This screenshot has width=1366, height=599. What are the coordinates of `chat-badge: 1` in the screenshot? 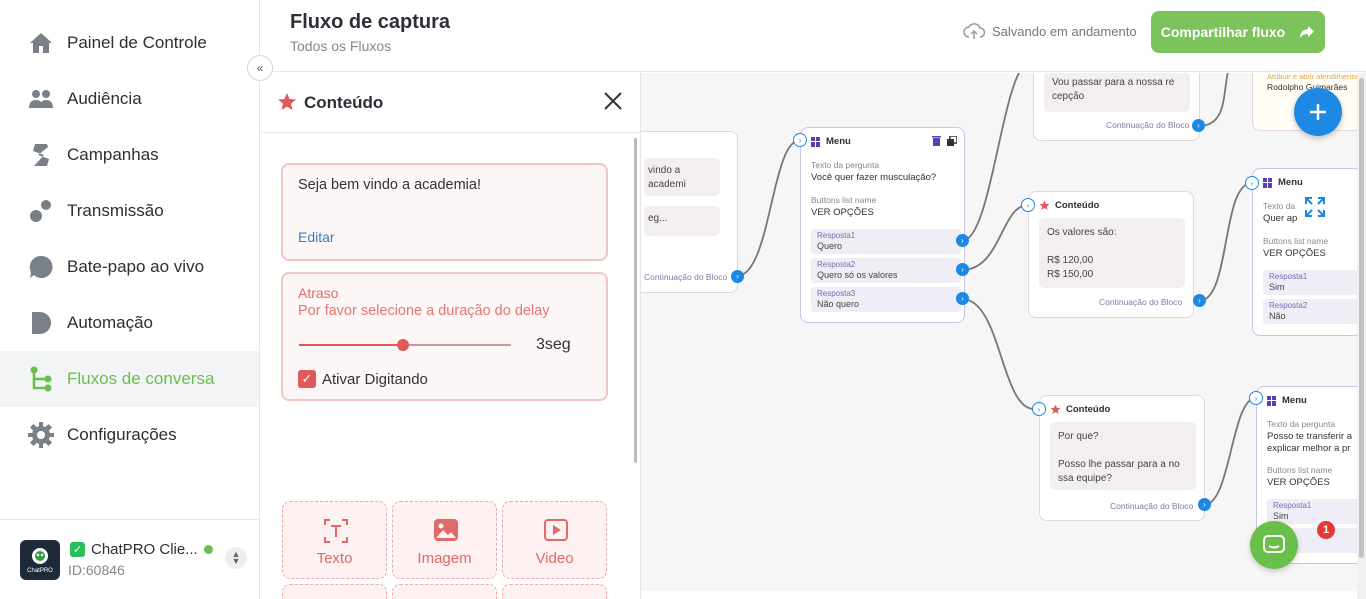 It's located at (1326, 530).